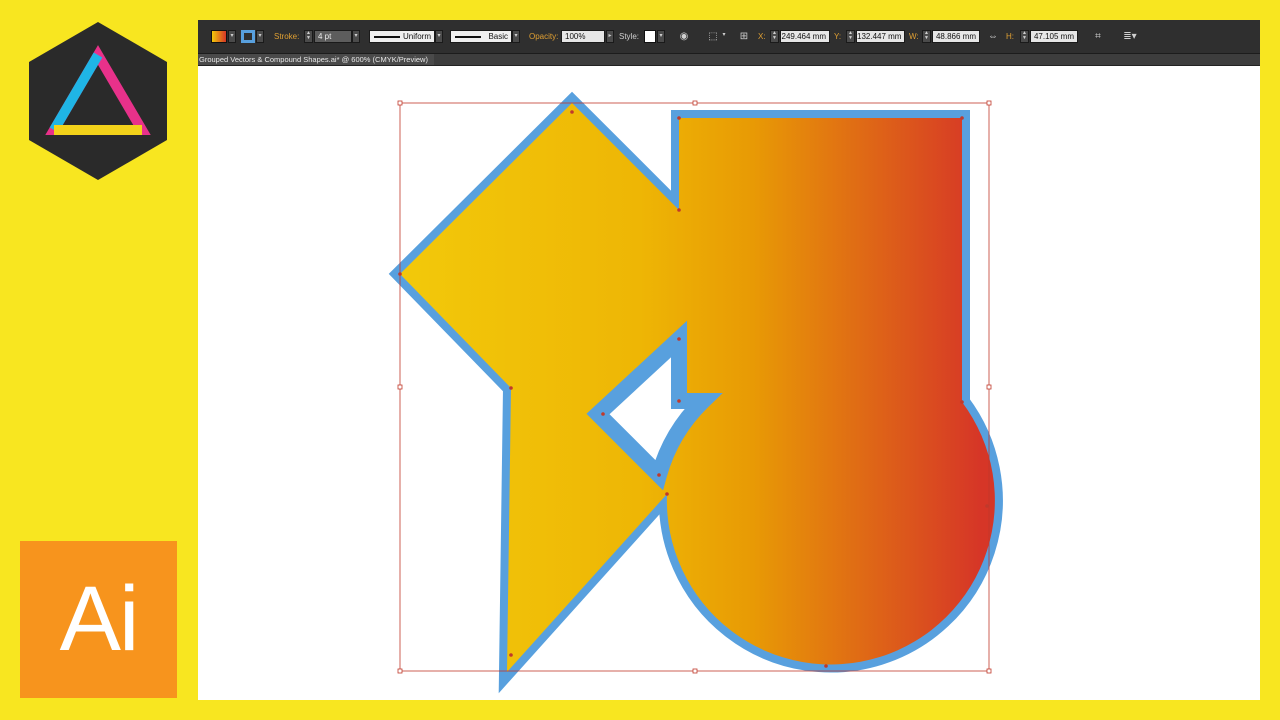 Image resolution: width=1280 pixels, height=720 pixels. Describe the element at coordinates (98, 619) in the screenshot. I see `illustrator-app-logo: Ai` at that location.